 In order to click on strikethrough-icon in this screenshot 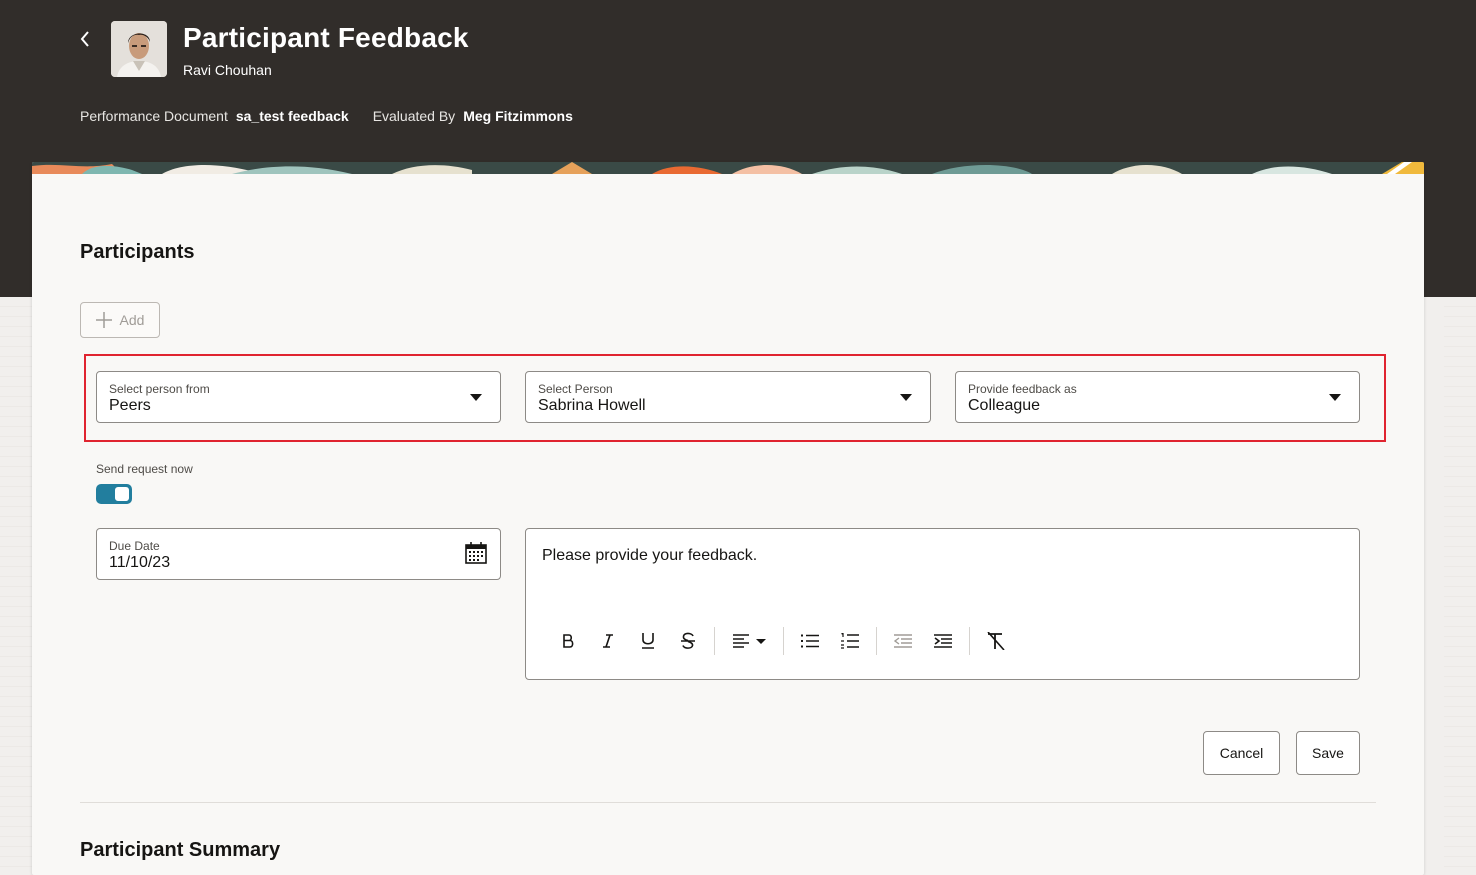, I will do `click(688, 640)`.